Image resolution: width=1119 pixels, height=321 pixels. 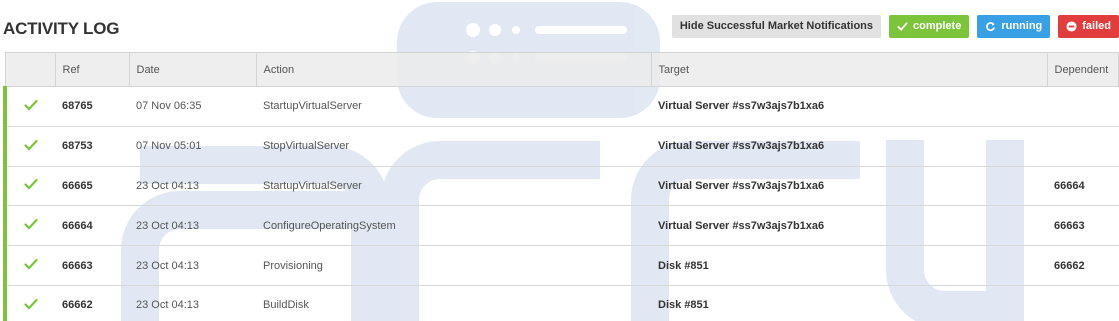 I want to click on refresh-icon, so click(x=990, y=26).